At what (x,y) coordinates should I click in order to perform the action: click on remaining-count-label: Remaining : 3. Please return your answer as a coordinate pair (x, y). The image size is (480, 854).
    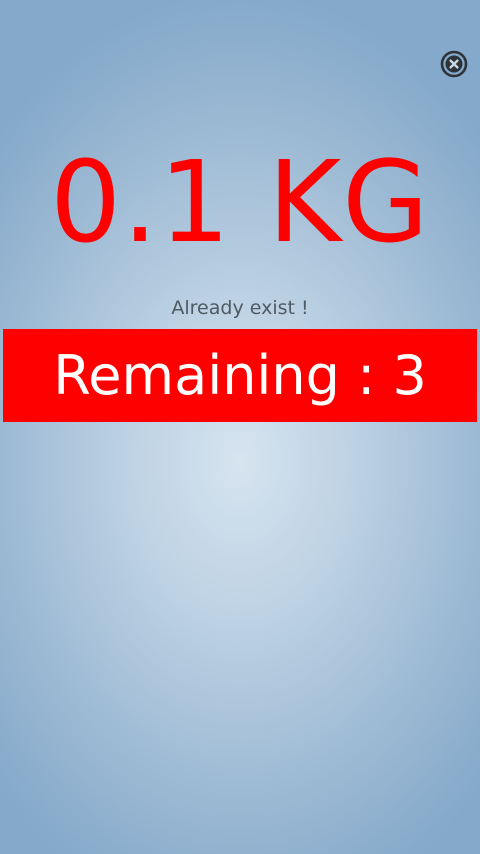
    Looking at the image, I should click on (240, 375).